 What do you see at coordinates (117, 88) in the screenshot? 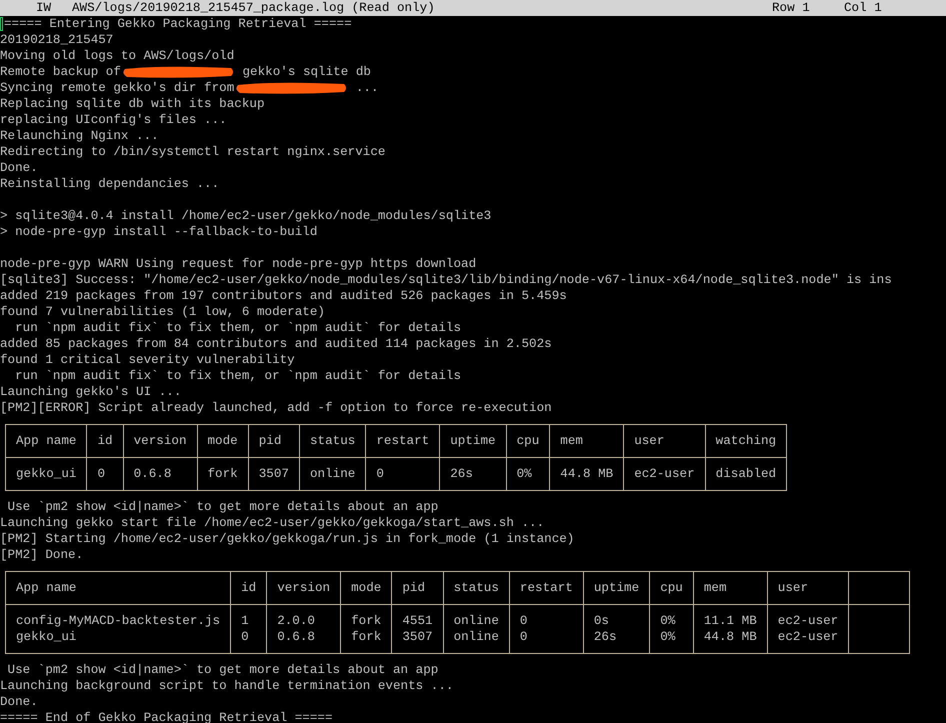
I see `log-line: Syncing remote gekko's dir from` at bounding box center [117, 88].